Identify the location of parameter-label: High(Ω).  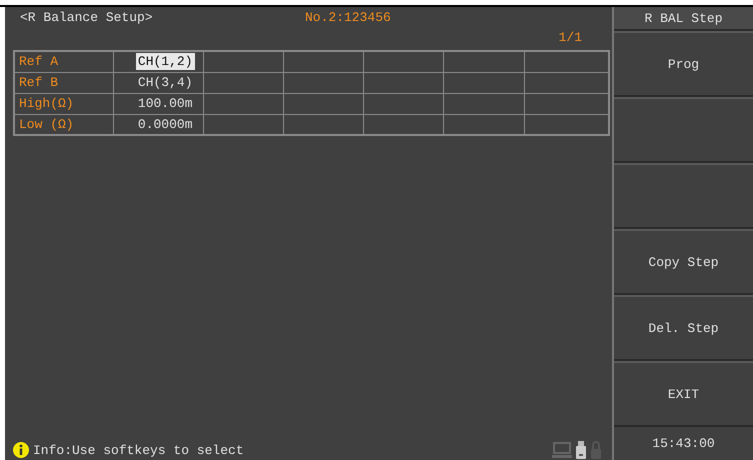
(63, 103).